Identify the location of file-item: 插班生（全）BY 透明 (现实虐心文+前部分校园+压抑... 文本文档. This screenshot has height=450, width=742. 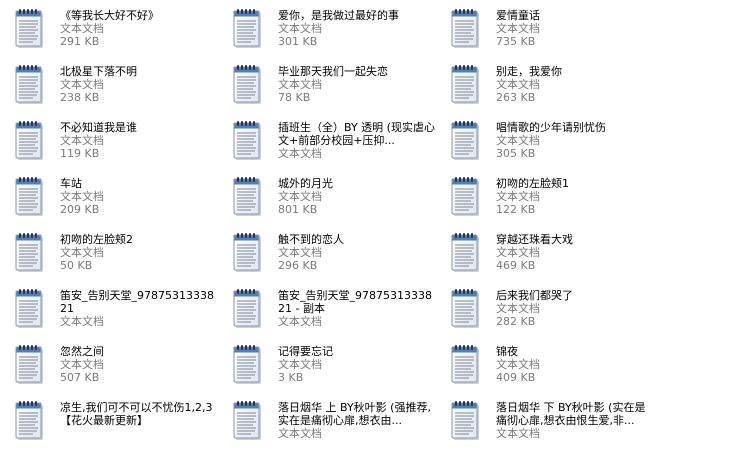
(328, 138).